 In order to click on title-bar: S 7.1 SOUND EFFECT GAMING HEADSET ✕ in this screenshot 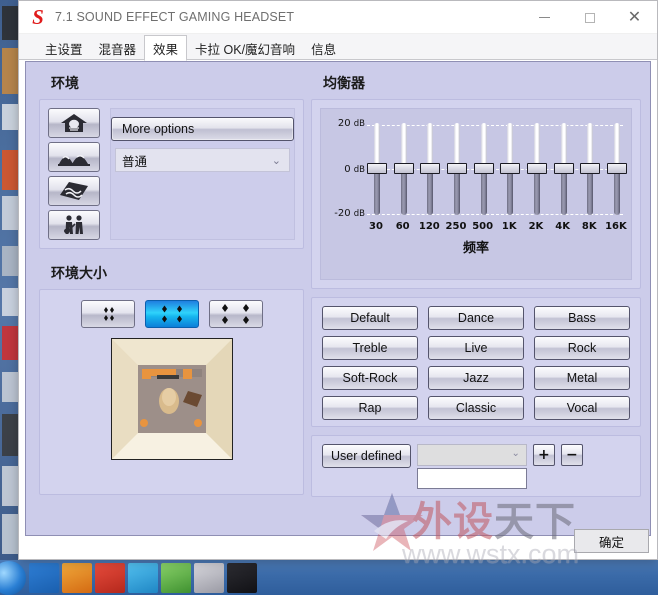, I will do `click(338, 17)`.